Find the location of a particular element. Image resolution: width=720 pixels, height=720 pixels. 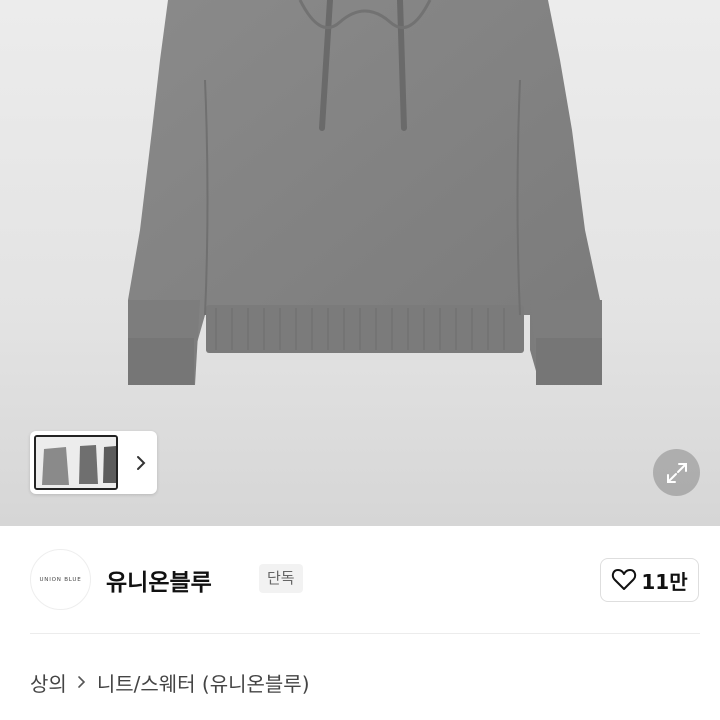

breadcrumb-item-top: 상의 is located at coordinates (48, 682).